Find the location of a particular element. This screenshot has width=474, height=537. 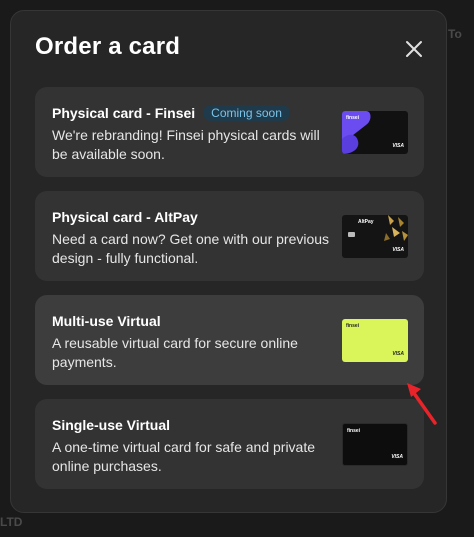

modal-title: Order a card is located at coordinates (108, 46).